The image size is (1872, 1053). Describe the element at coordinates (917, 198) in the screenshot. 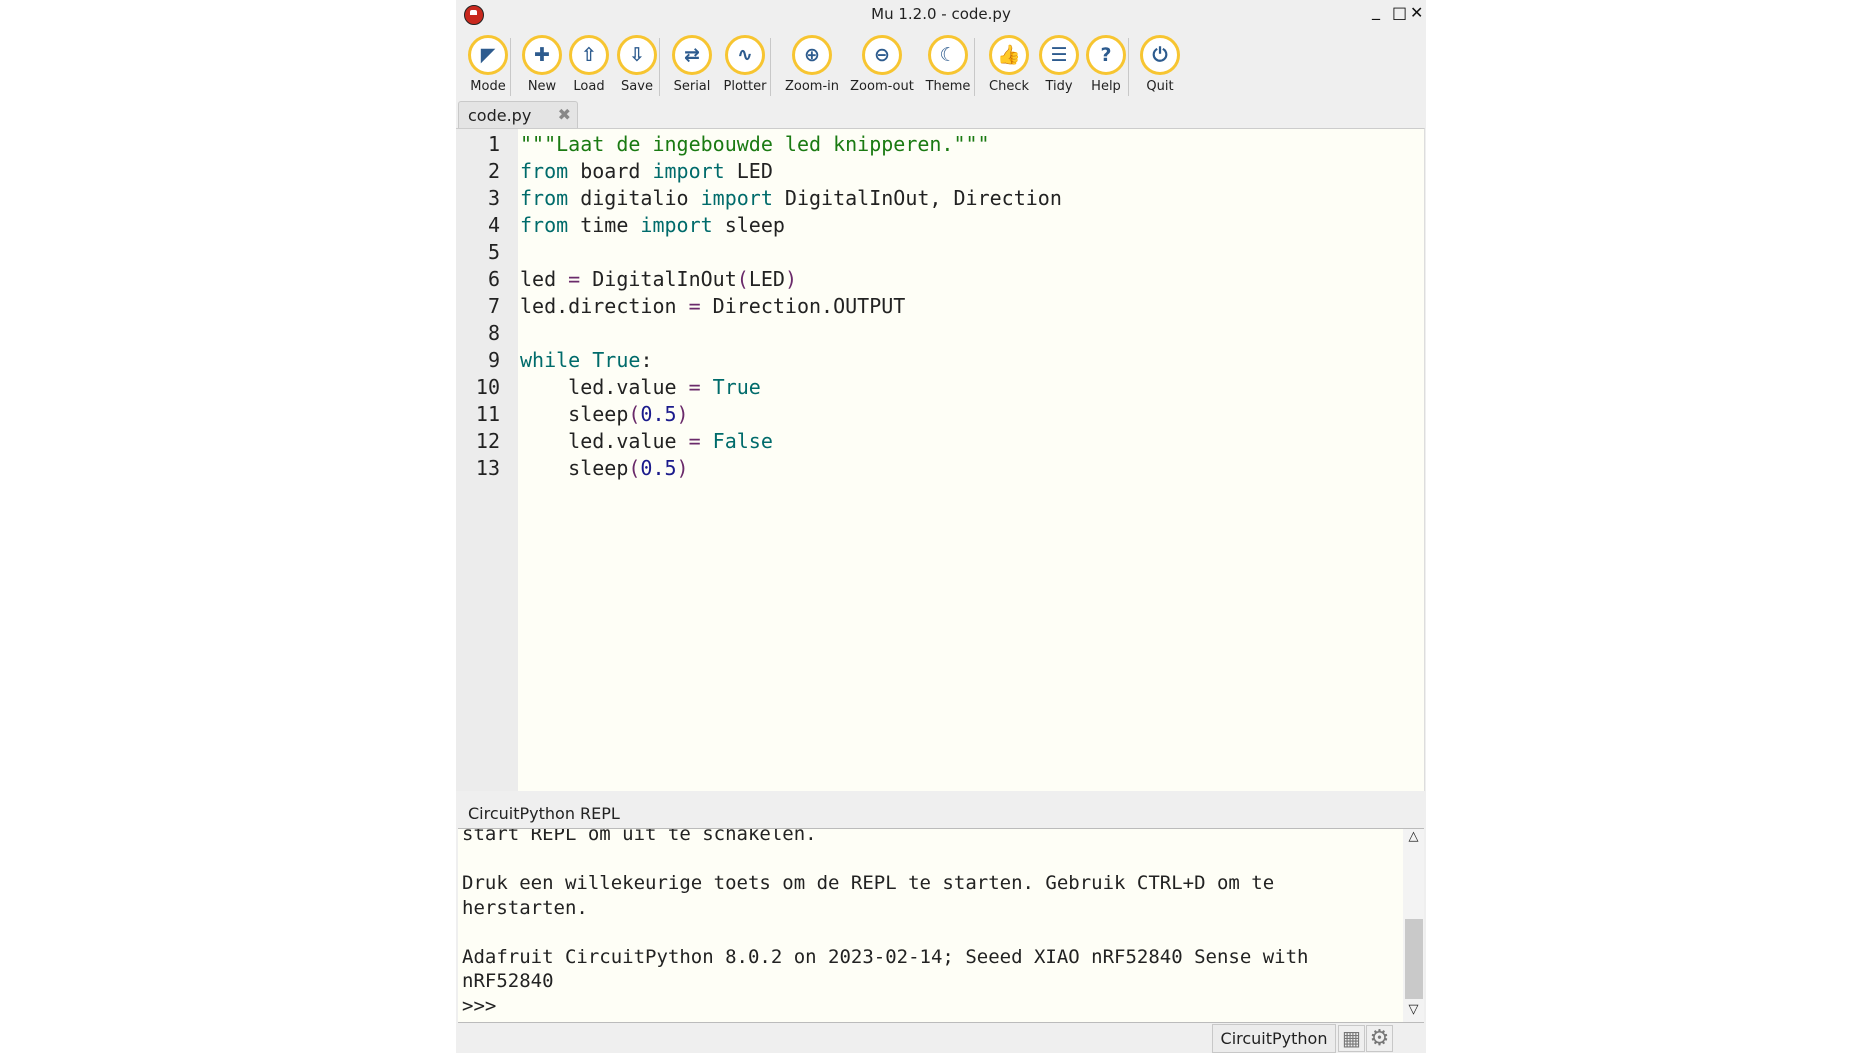

I see `code-token: DigitalInOut, Direction` at that location.